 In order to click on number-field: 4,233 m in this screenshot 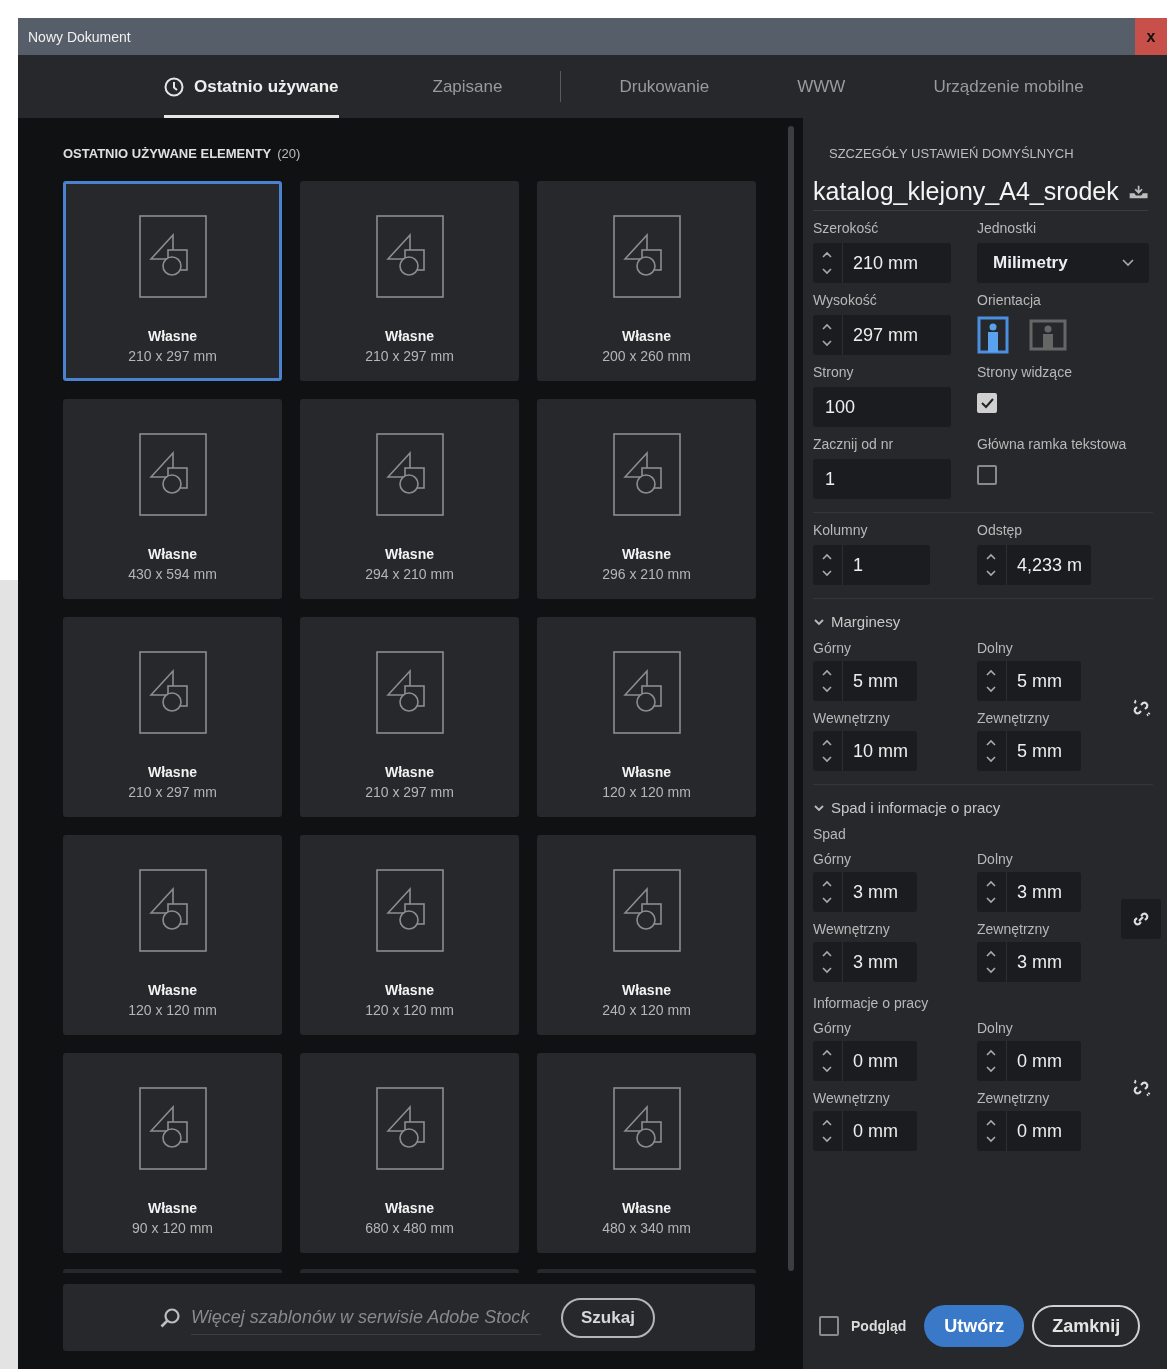, I will do `click(1034, 565)`.